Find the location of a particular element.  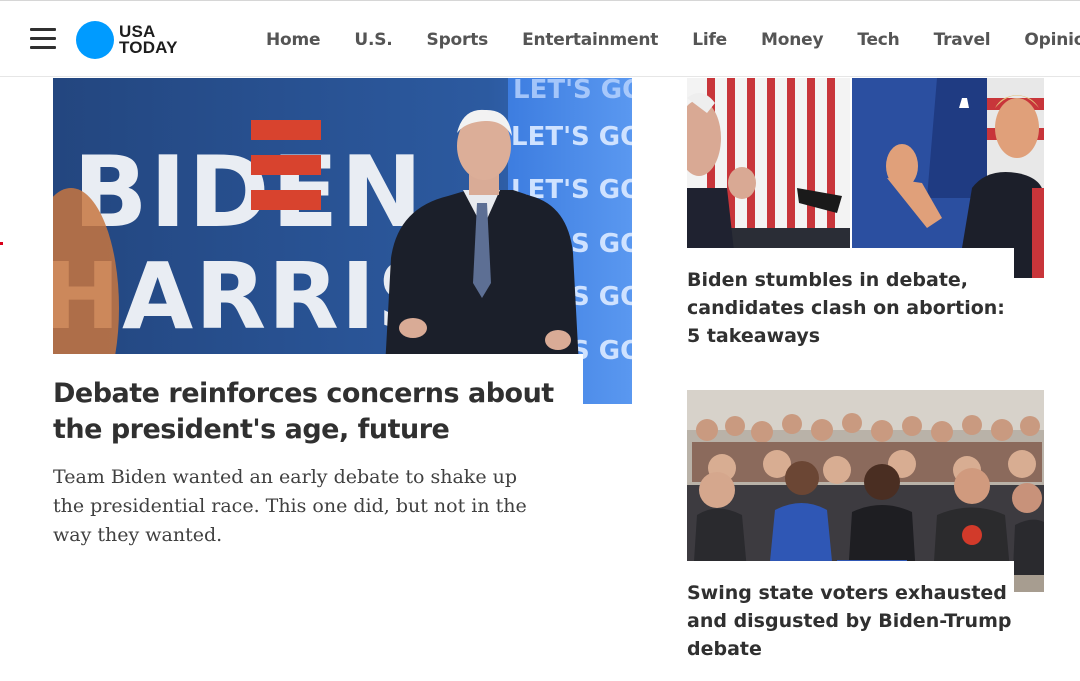

logo-circle-icon is located at coordinates (95, 40).